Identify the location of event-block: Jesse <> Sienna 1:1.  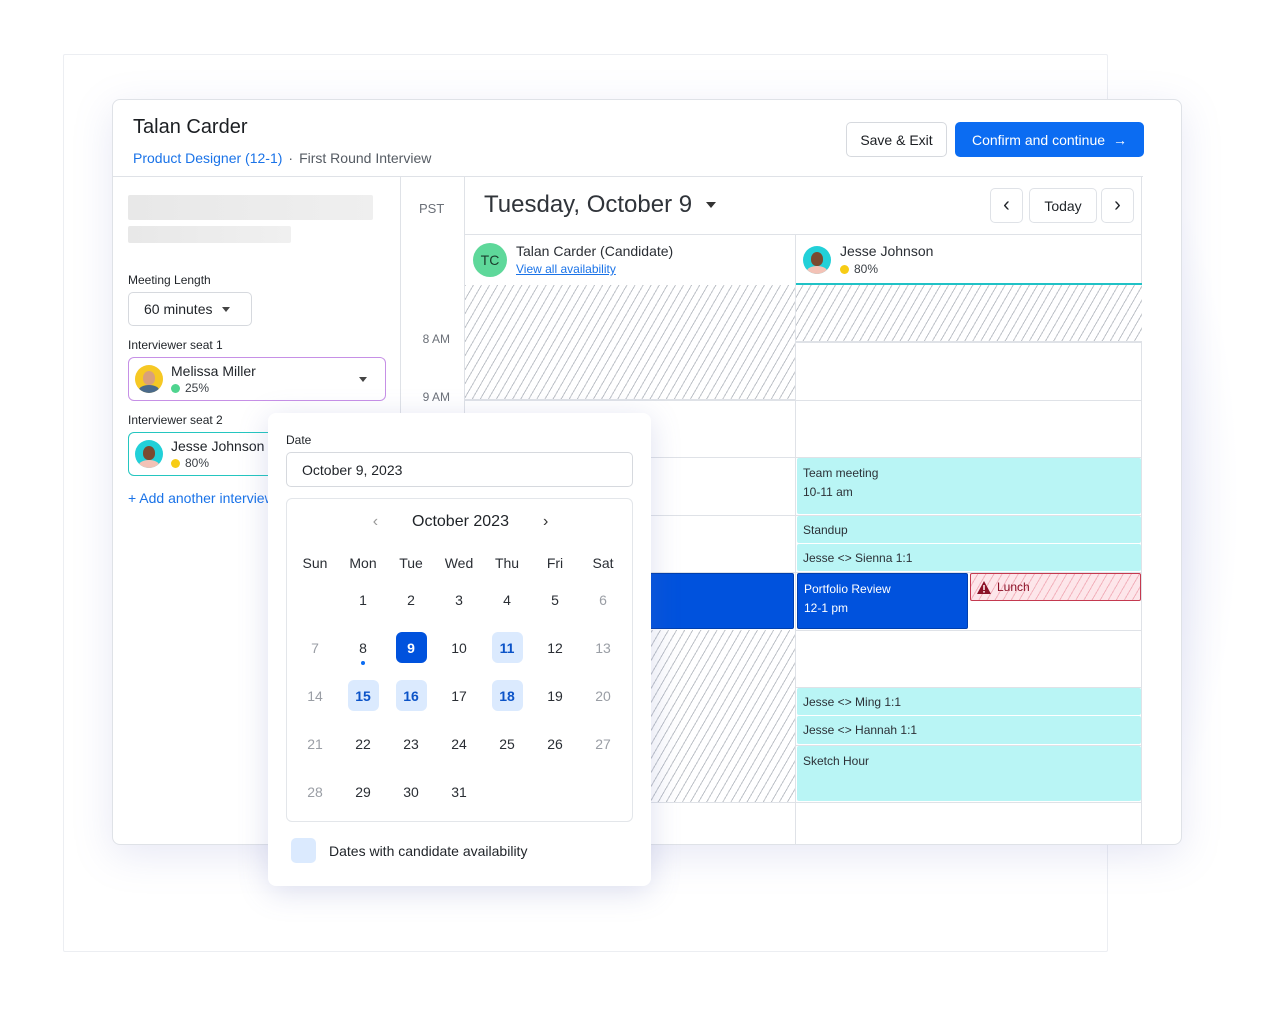
(969, 557).